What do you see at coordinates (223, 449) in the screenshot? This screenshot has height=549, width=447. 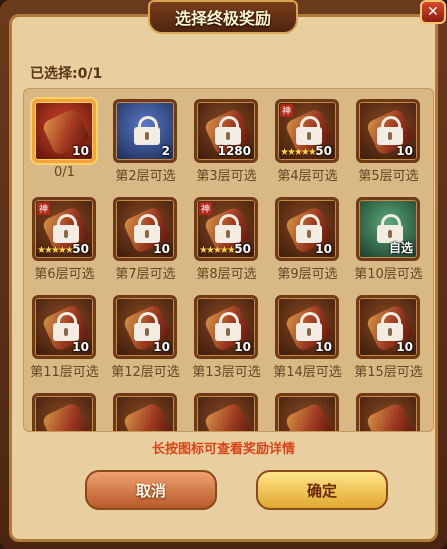 I see `hint-text: 长按图标可查看奖励详情` at bounding box center [223, 449].